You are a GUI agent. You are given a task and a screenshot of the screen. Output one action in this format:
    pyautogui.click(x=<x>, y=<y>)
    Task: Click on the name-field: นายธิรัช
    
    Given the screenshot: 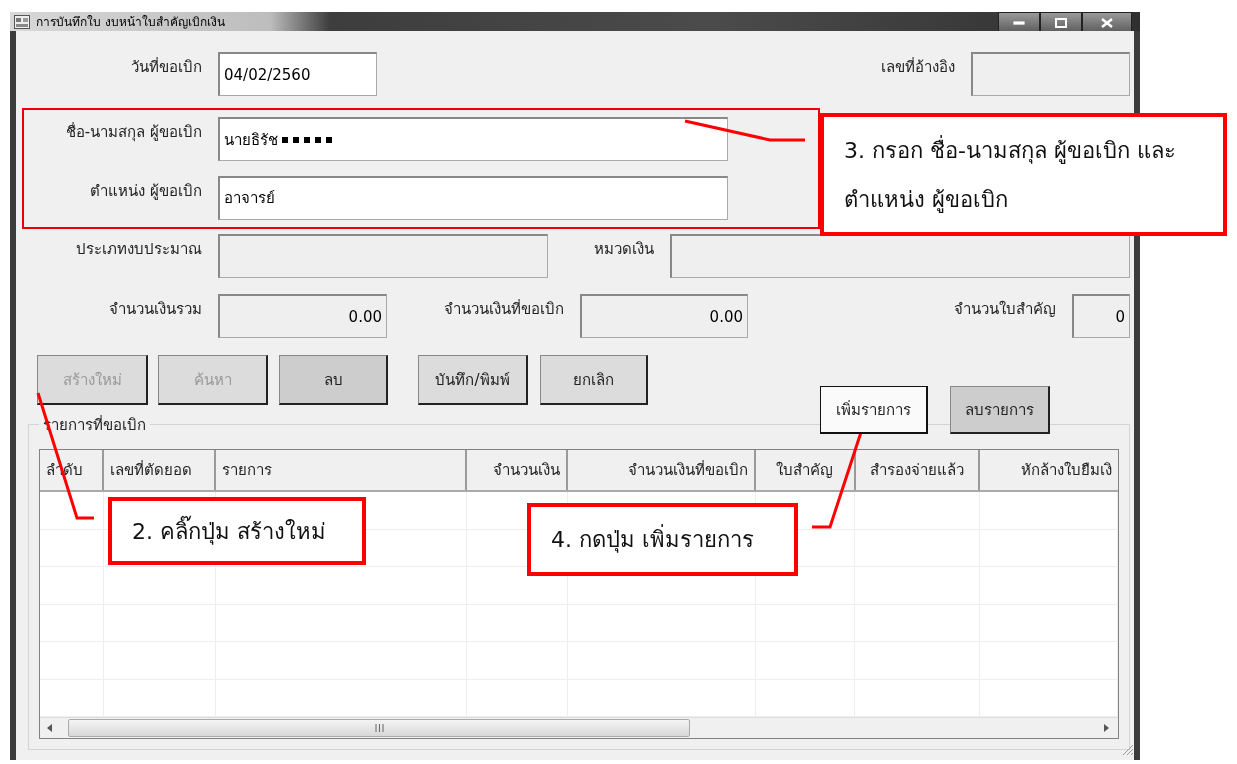 What is the action you would take?
    pyautogui.click(x=473, y=139)
    